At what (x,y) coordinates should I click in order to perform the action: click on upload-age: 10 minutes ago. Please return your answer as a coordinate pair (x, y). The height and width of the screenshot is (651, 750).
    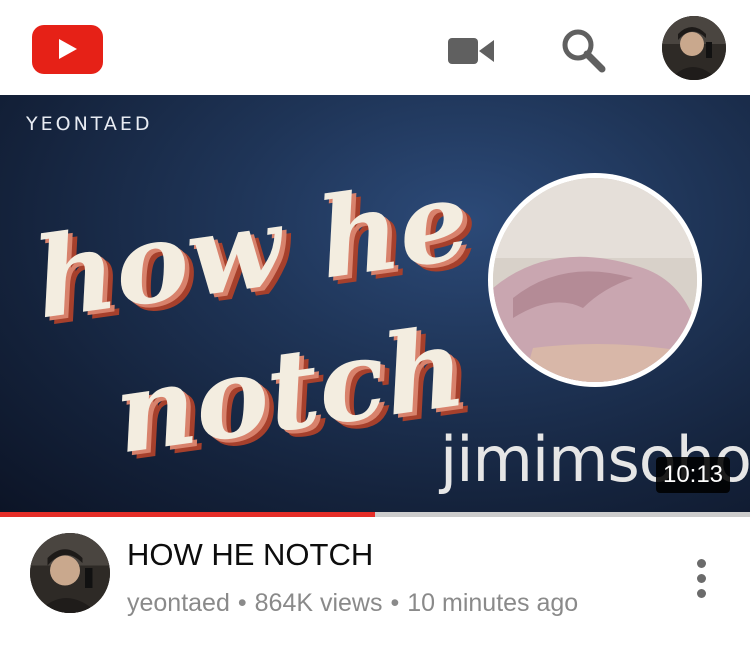
    Looking at the image, I should click on (493, 603).